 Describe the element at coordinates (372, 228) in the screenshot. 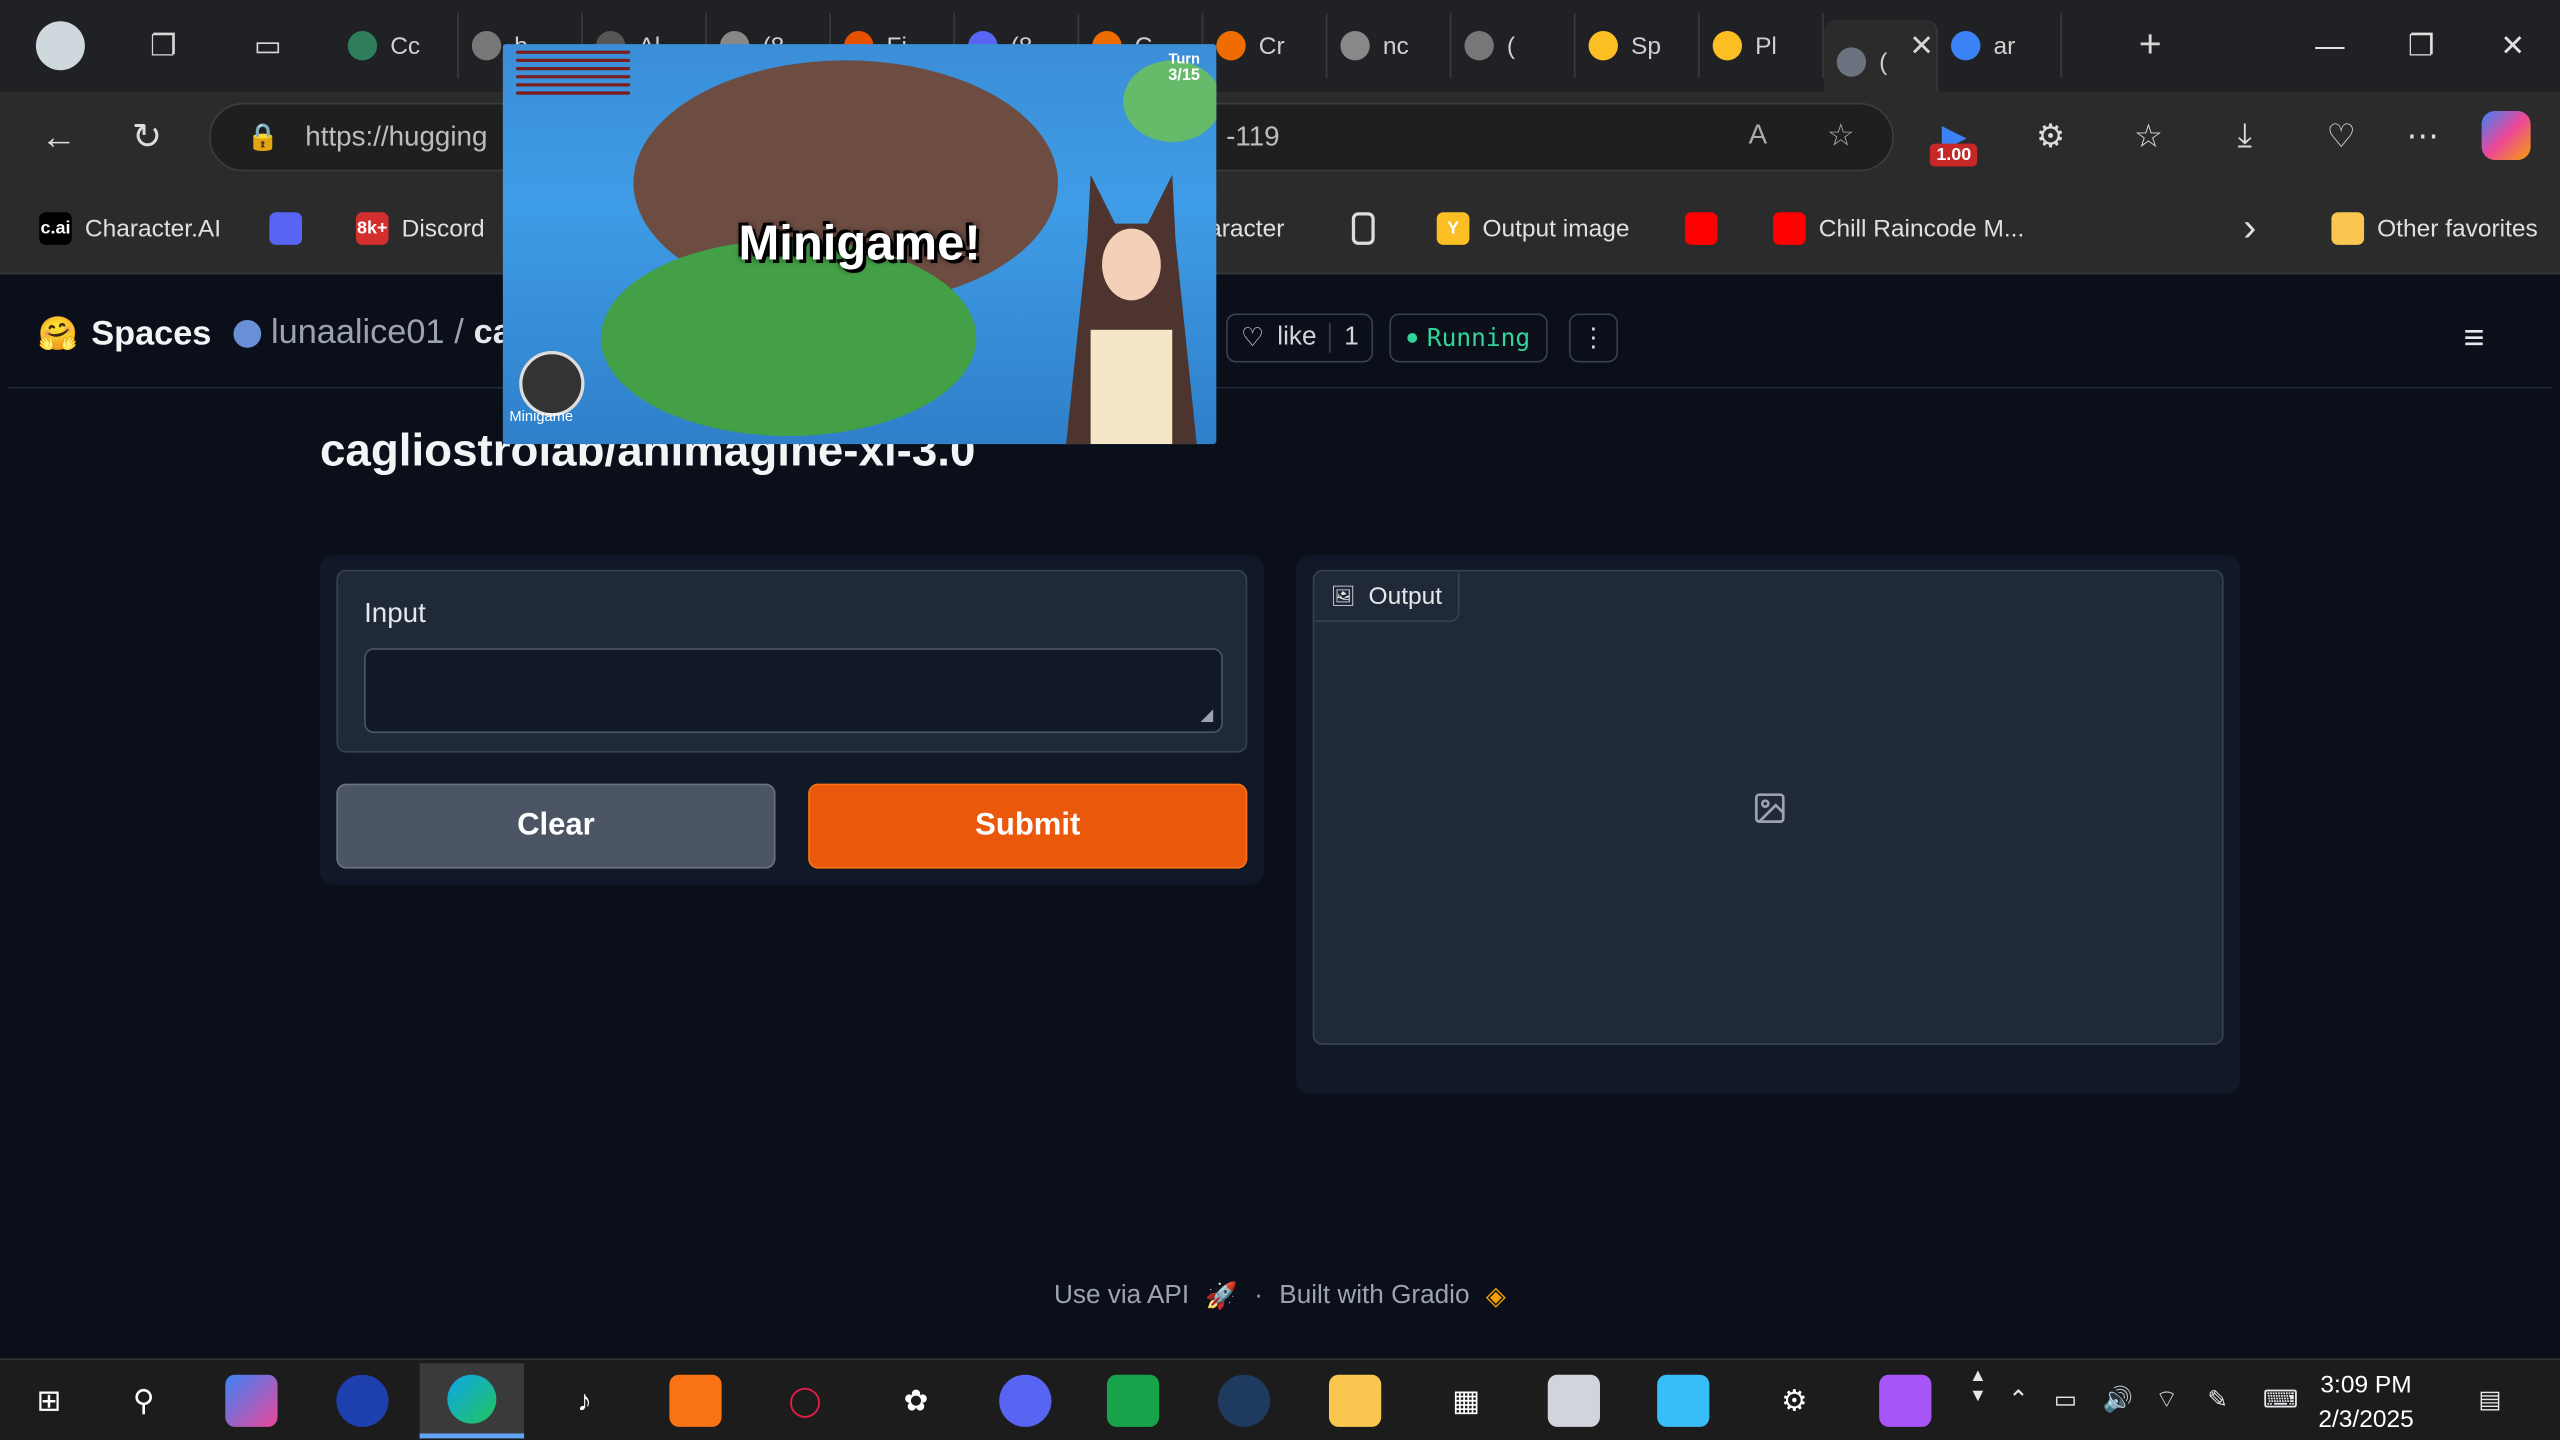

I see `favorite-icon: 8k+` at that location.